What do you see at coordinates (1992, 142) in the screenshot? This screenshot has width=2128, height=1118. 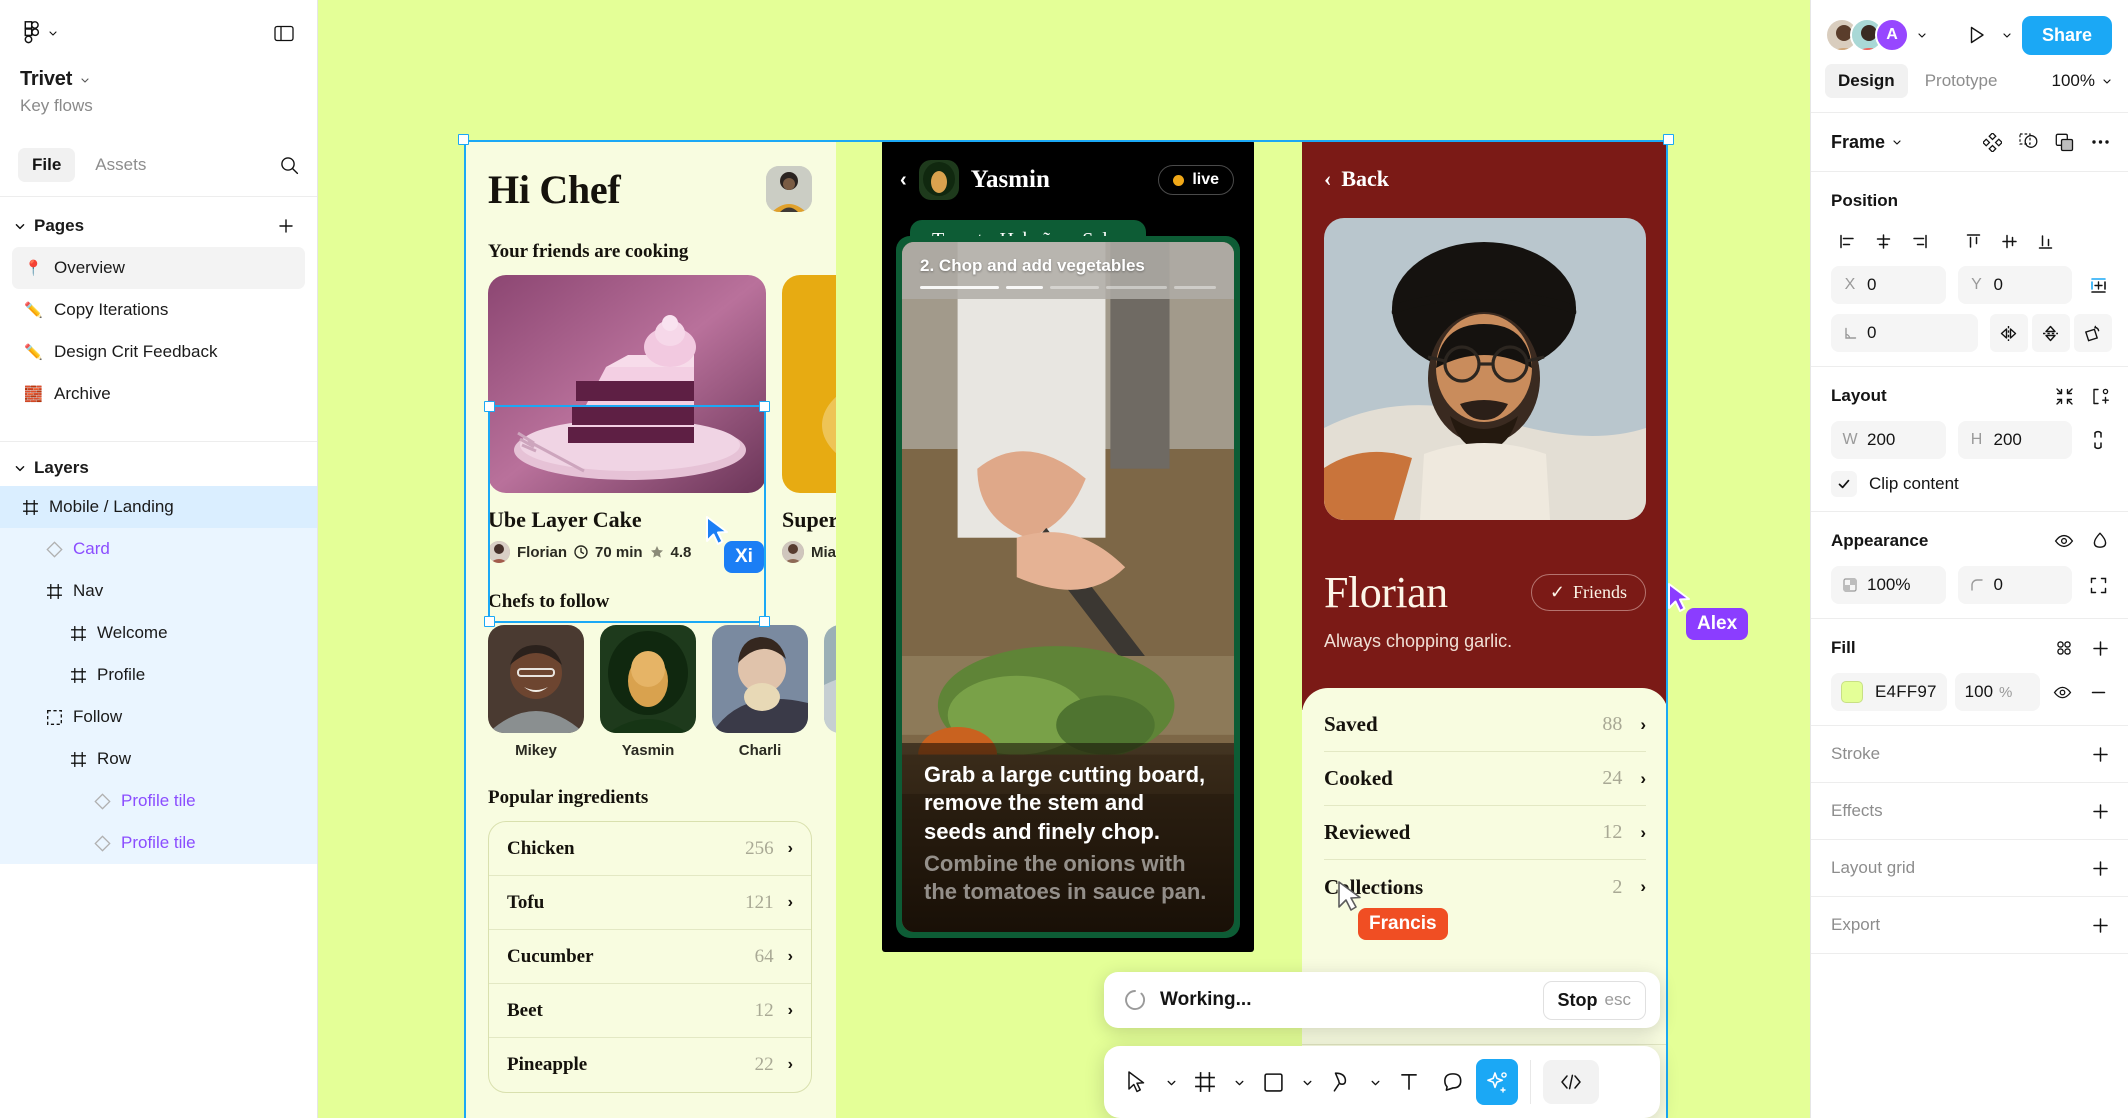 I see `create-component-button` at bounding box center [1992, 142].